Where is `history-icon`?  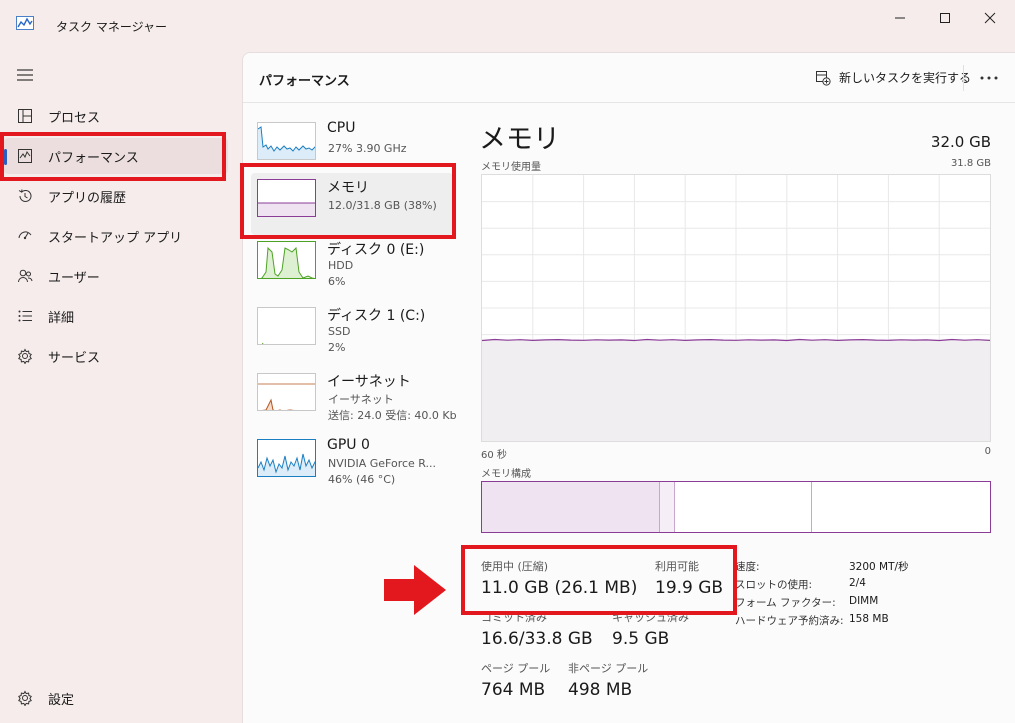 history-icon is located at coordinates (25, 196).